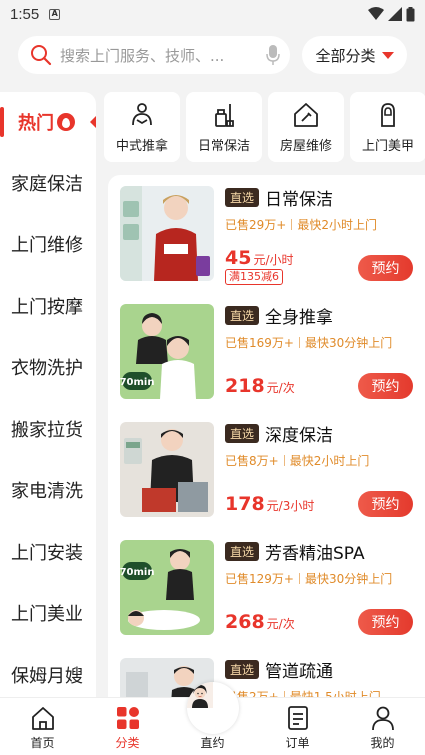 Image resolution: width=425 pixels, height=755 pixels. What do you see at coordinates (266, 234) in the screenshot?
I see `service-card: 直选 日常保洁 已售29万+ 最快2小时上门 45 元/小时 满135减6 预约` at bounding box center [266, 234].